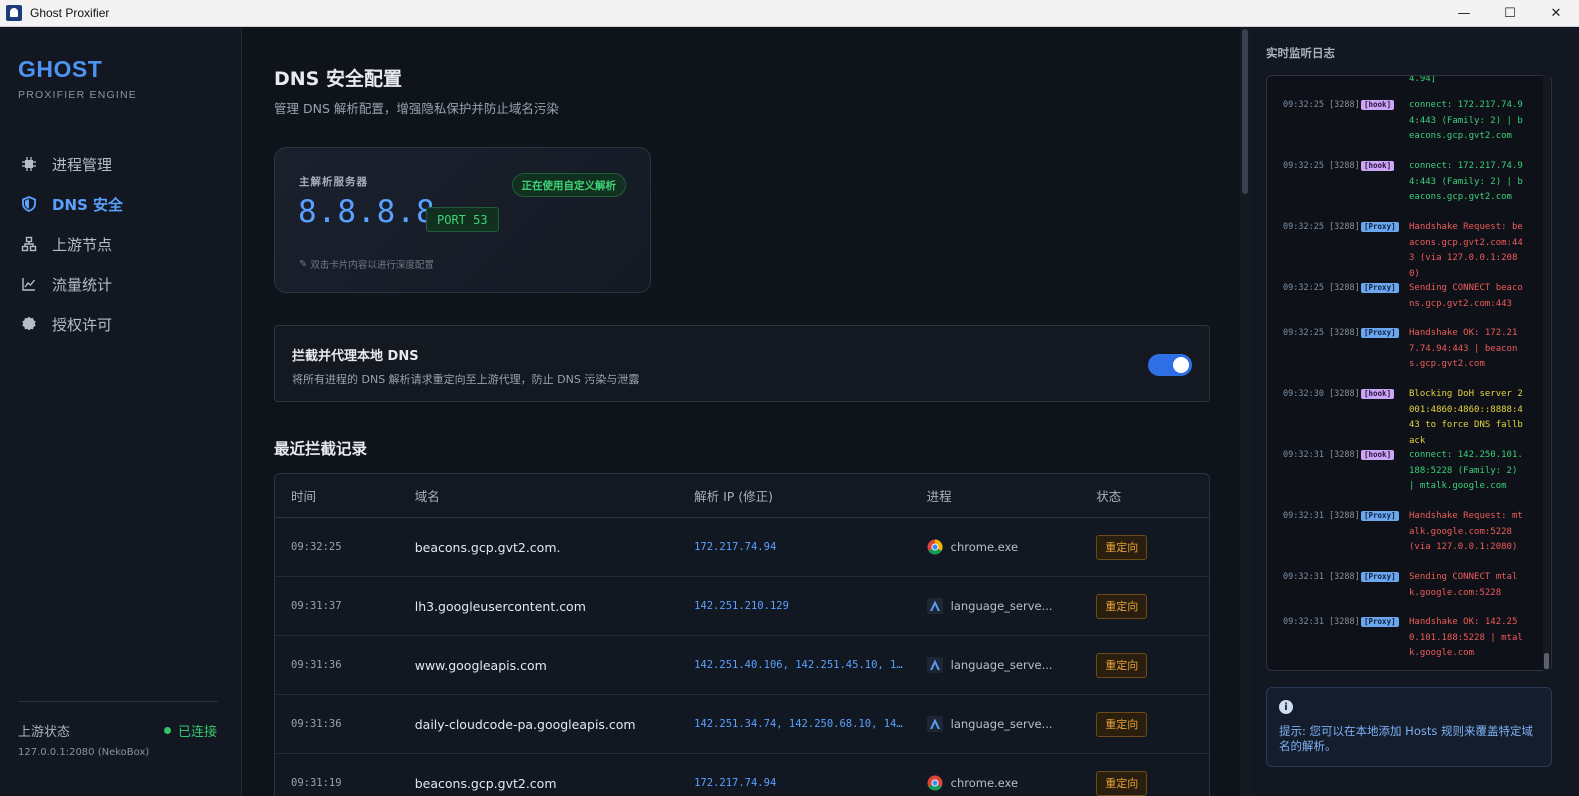 This screenshot has height=796, width=1579. Describe the element at coordinates (167, 730) in the screenshot. I see `status-dot-icon` at that location.